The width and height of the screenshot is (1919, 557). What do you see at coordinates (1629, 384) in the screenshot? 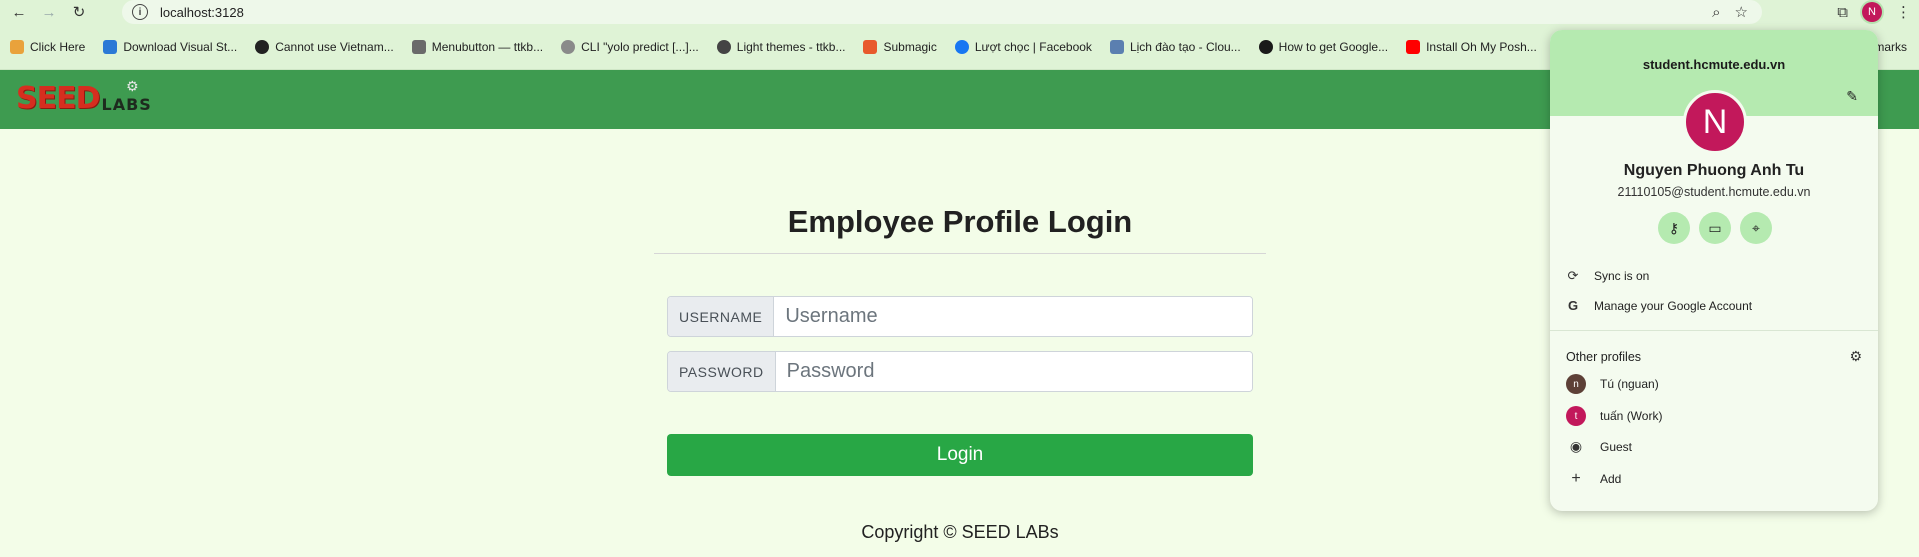
I see `profile-item-label: Tú (nguan)` at bounding box center [1629, 384].